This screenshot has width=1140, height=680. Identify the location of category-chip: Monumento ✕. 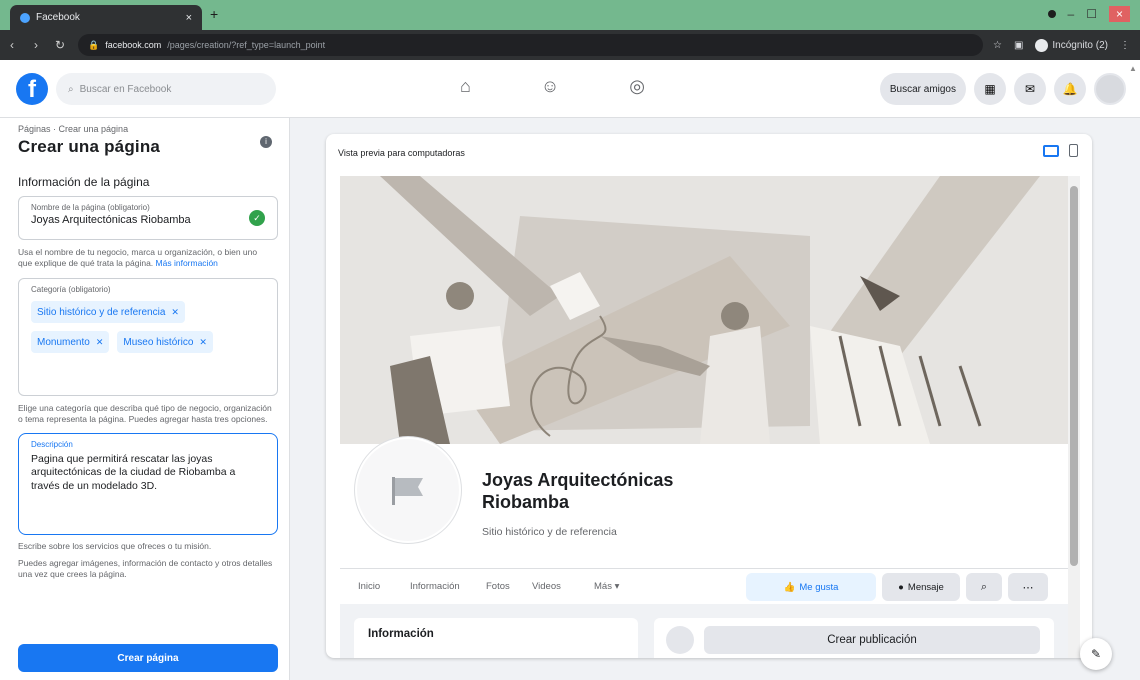
(70, 342).